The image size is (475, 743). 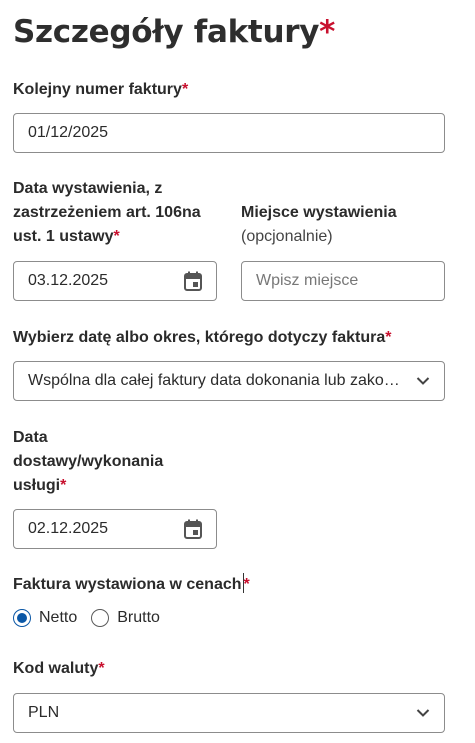 I want to click on issue-date-label-line: ust. 1 ustawy, so click(x=63, y=236).